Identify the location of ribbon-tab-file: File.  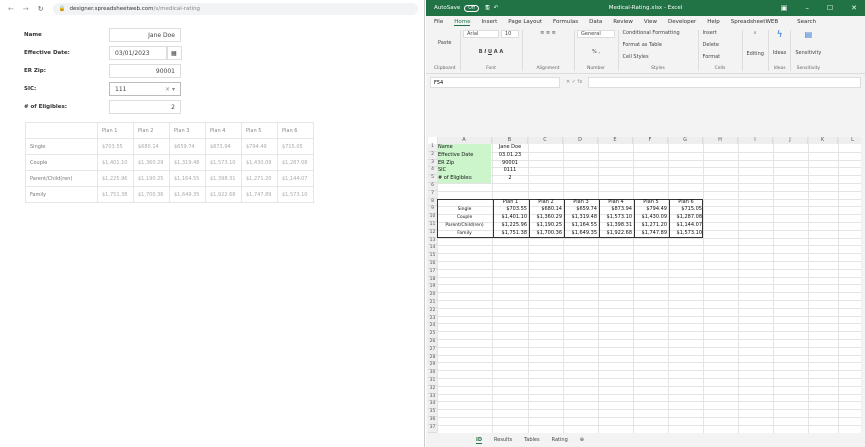
(438, 22).